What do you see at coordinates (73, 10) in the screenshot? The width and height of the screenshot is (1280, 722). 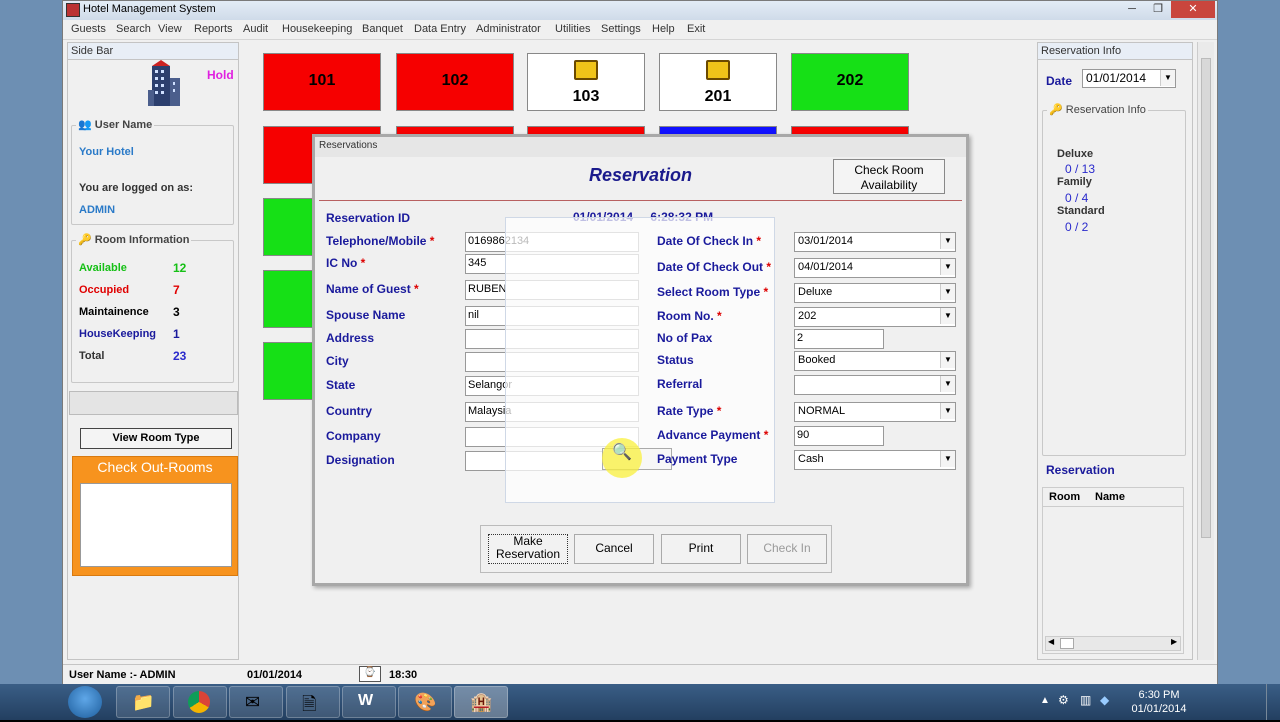 I see `app-icon` at bounding box center [73, 10].